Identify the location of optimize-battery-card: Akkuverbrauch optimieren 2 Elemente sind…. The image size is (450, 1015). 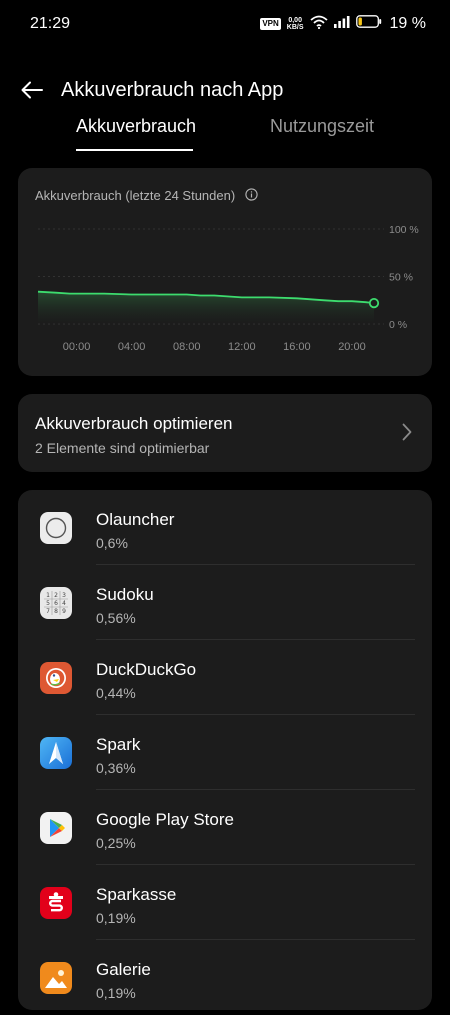
(225, 433).